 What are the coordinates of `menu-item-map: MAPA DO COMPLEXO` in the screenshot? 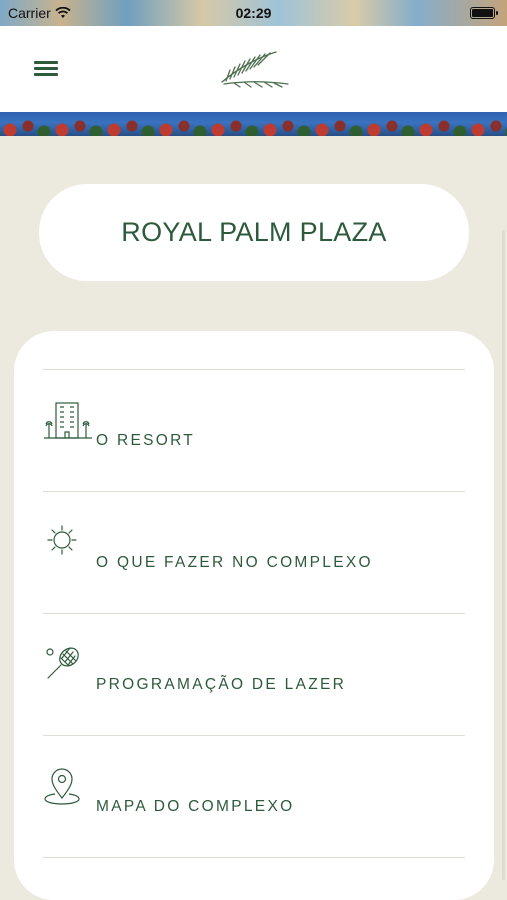 It's located at (254, 796).